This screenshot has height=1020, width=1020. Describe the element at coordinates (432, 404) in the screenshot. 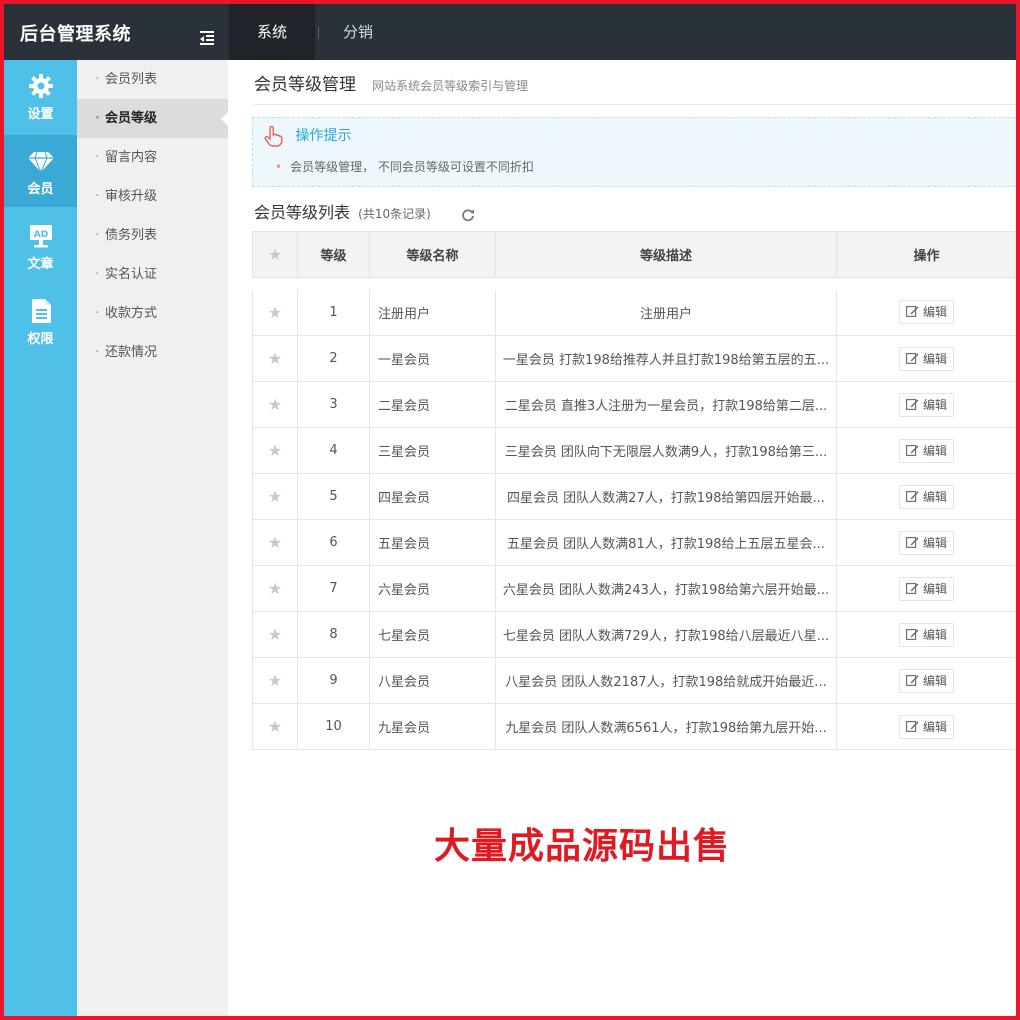

I see `row-level-name: 二星会员` at that location.